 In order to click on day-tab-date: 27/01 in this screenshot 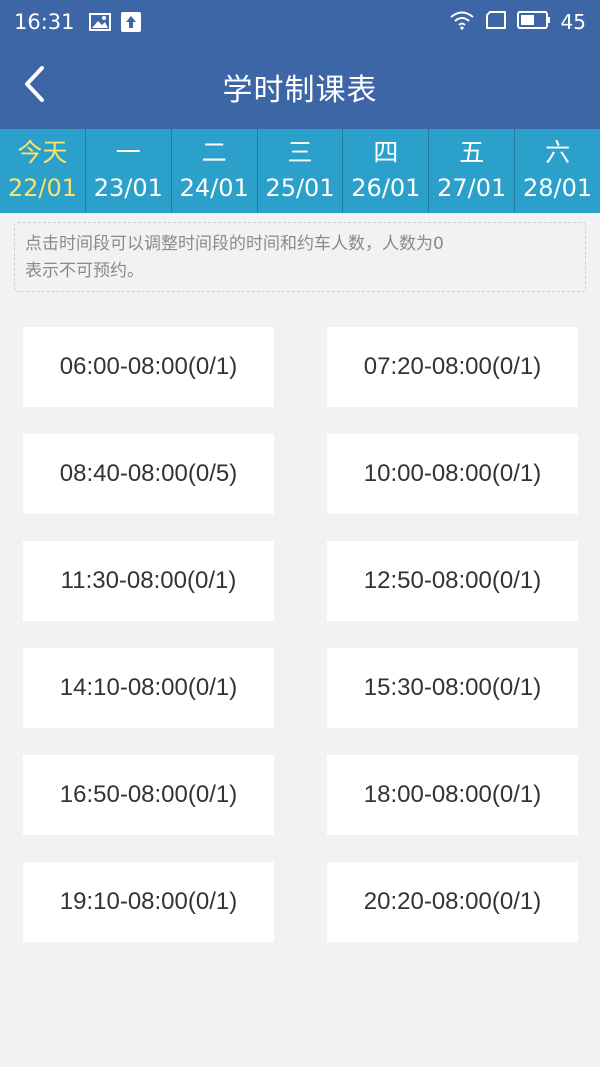, I will do `click(472, 188)`.